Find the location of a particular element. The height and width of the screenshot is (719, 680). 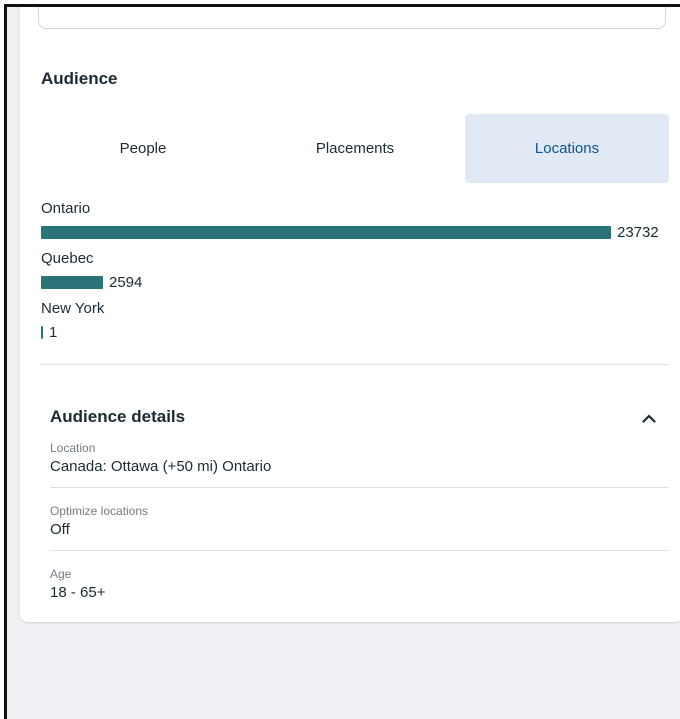

location-bar-item: Quebec 2594 is located at coordinates (360, 275).